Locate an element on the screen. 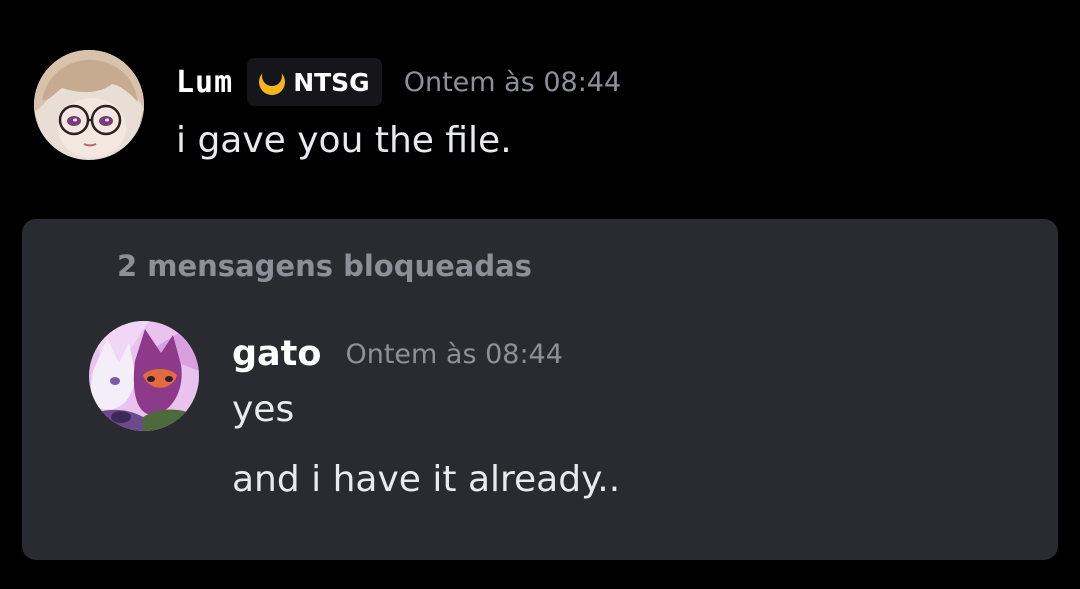 The image size is (1080, 589). message-header-gato: gato Ontem às 08:44 is located at coordinates (397, 354).